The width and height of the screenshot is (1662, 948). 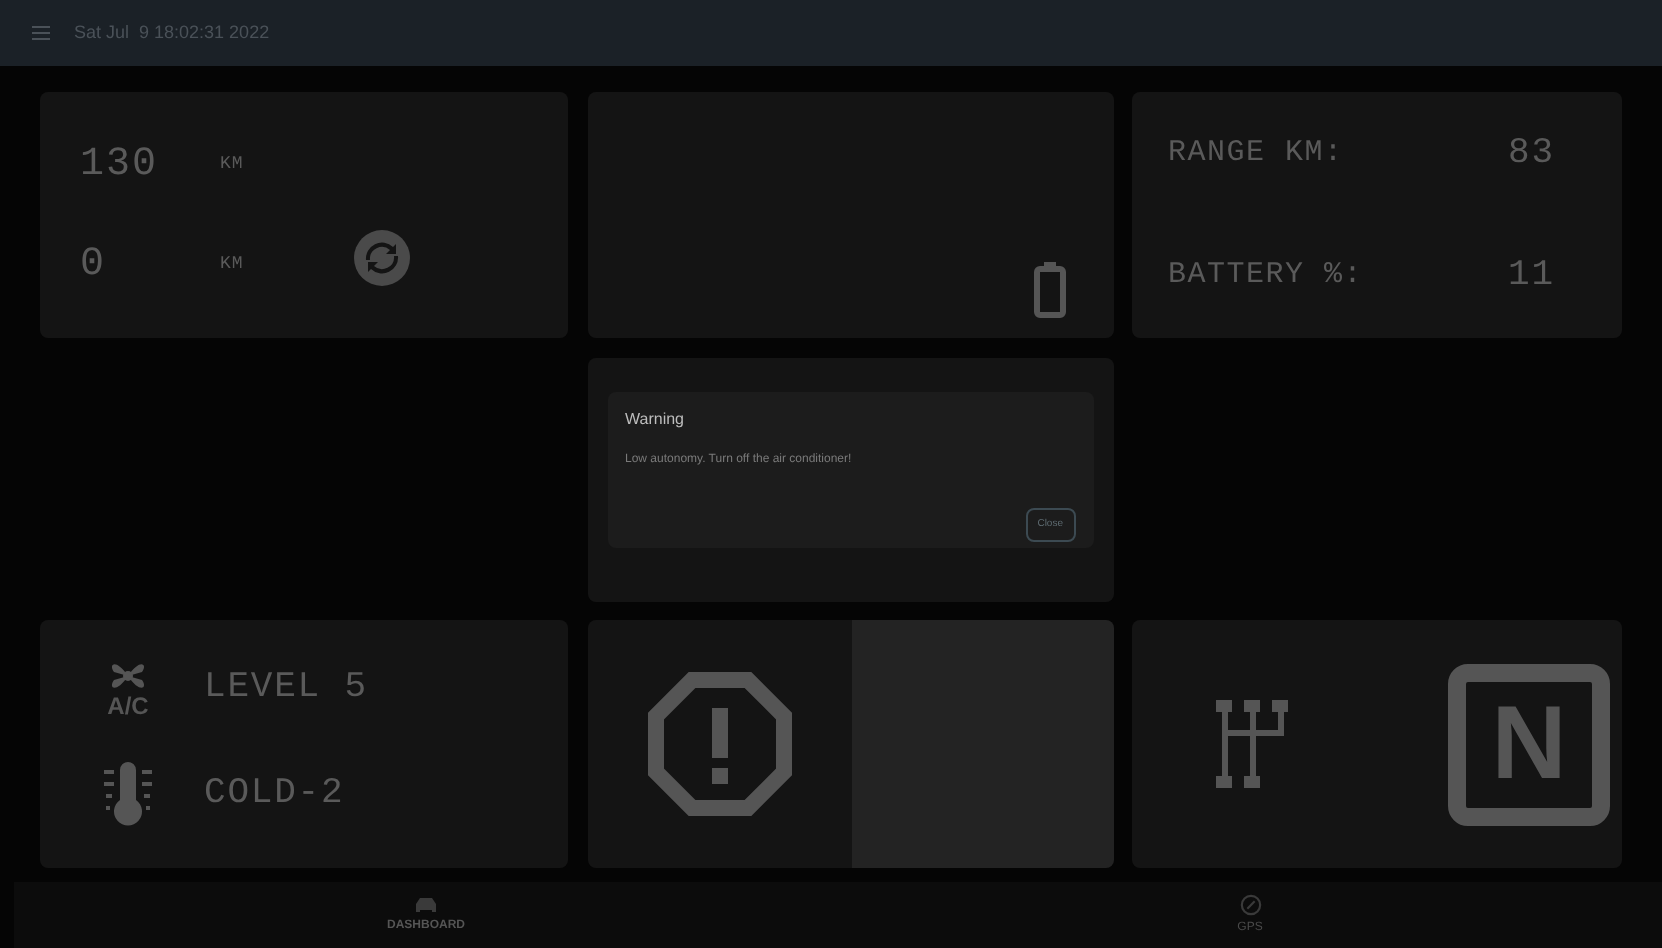 What do you see at coordinates (1049, 290) in the screenshot?
I see `battery-icon` at bounding box center [1049, 290].